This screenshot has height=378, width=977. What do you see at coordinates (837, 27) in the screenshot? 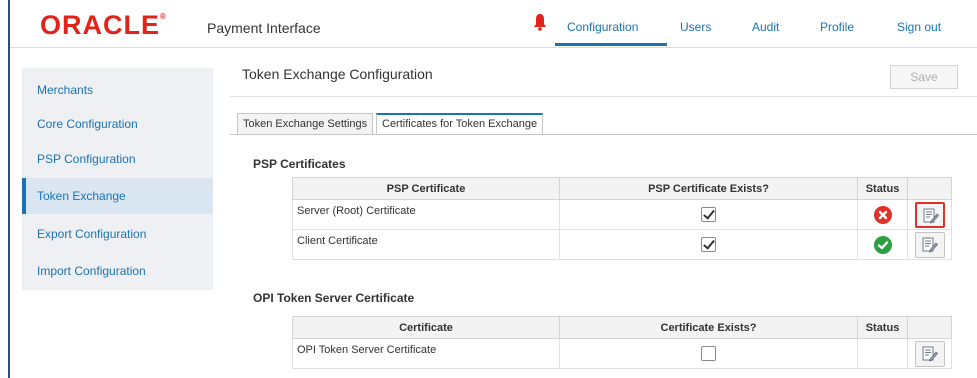
I see `nav-profile: Profile` at bounding box center [837, 27].